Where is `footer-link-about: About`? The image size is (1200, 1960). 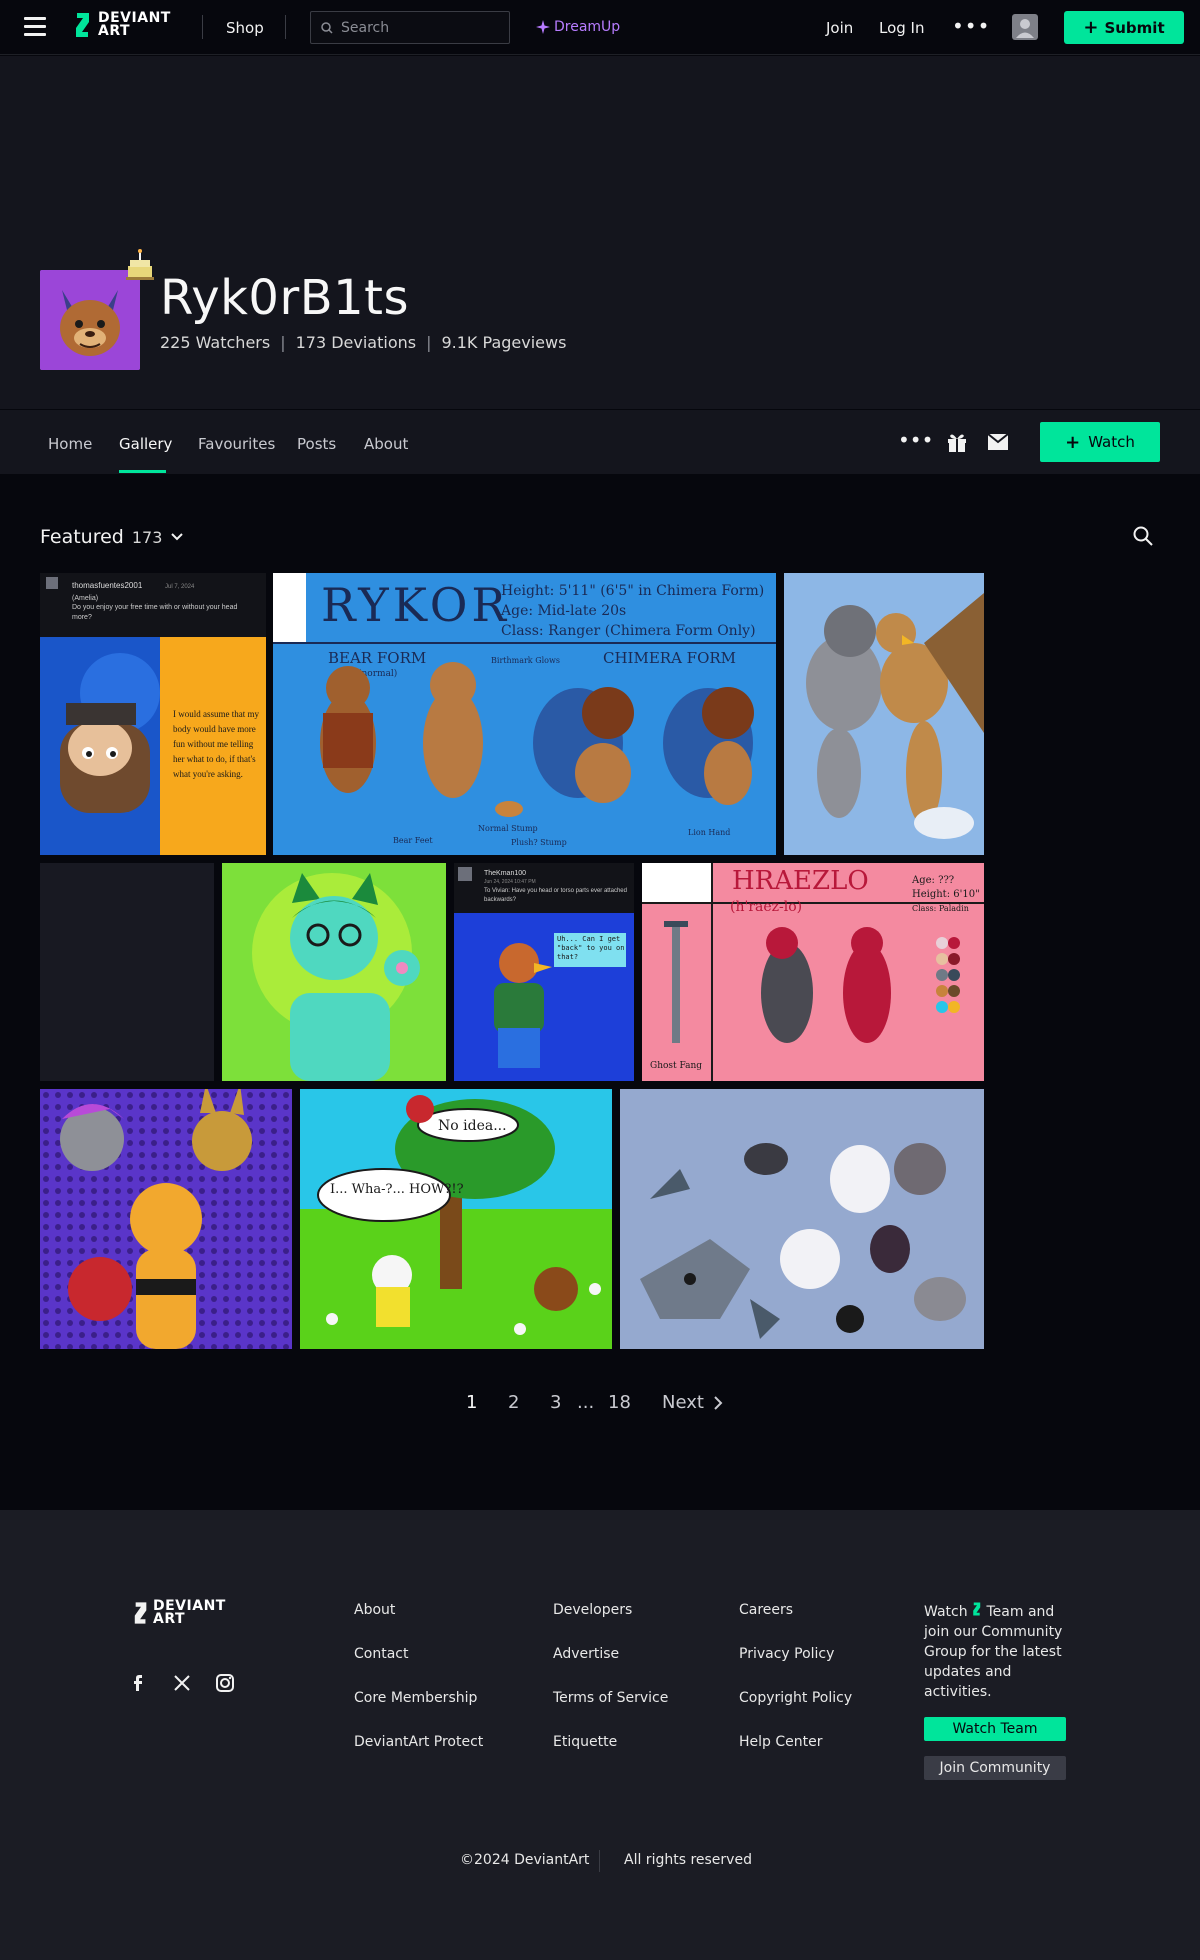 footer-link-about: About is located at coordinates (374, 1610).